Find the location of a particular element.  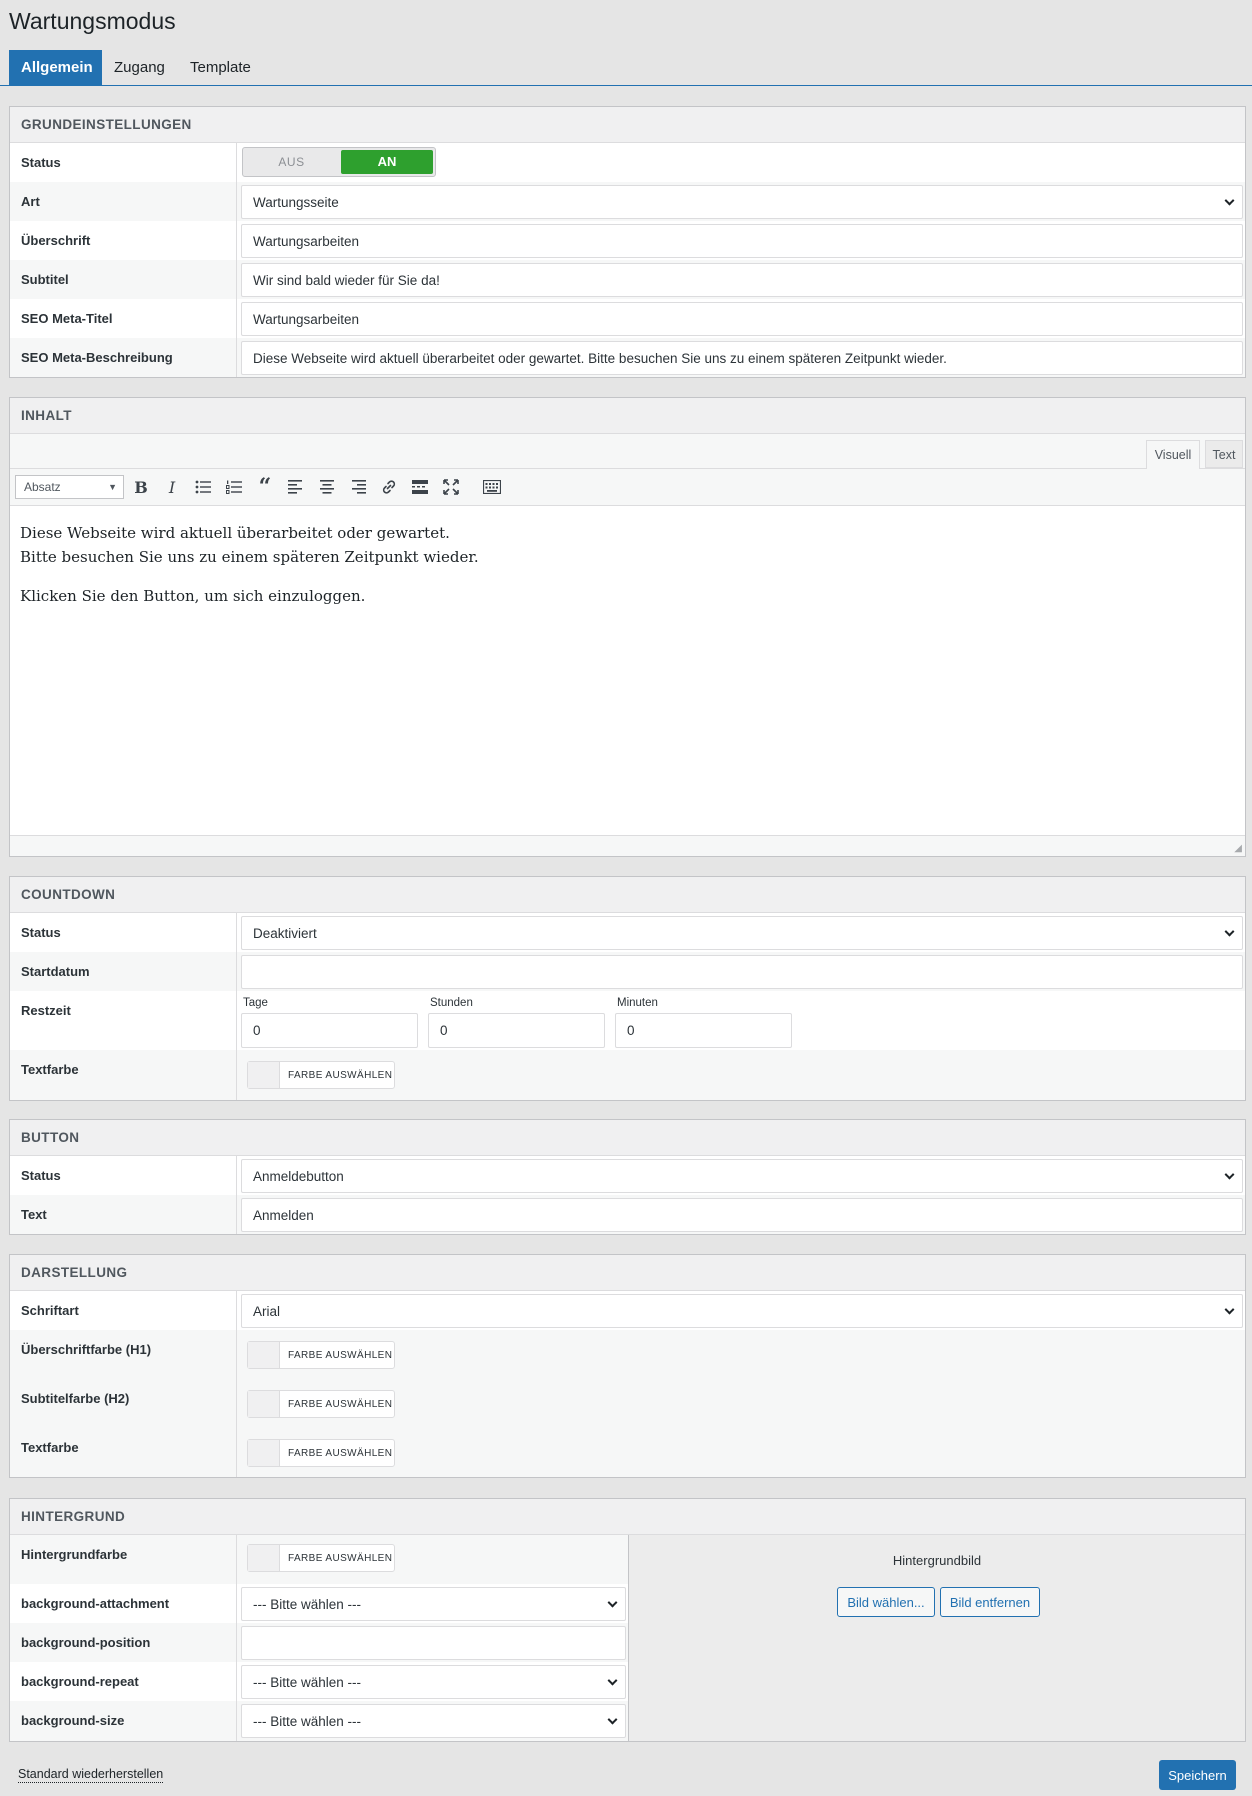

ueberschrift-row: Überschrift Wartungsarbeiten is located at coordinates (627, 240).